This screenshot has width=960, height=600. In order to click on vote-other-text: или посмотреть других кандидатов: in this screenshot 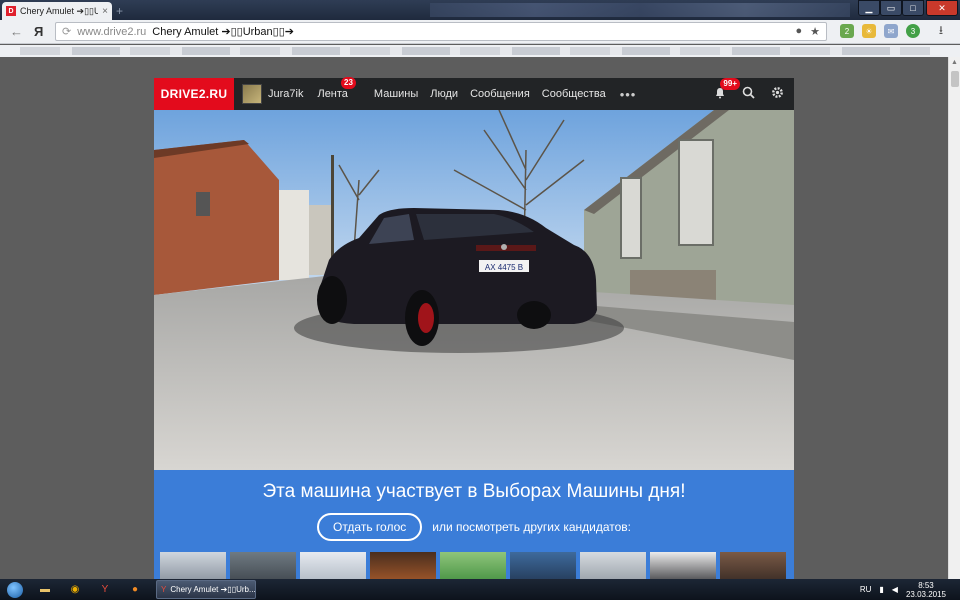, I will do `click(531, 527)`.